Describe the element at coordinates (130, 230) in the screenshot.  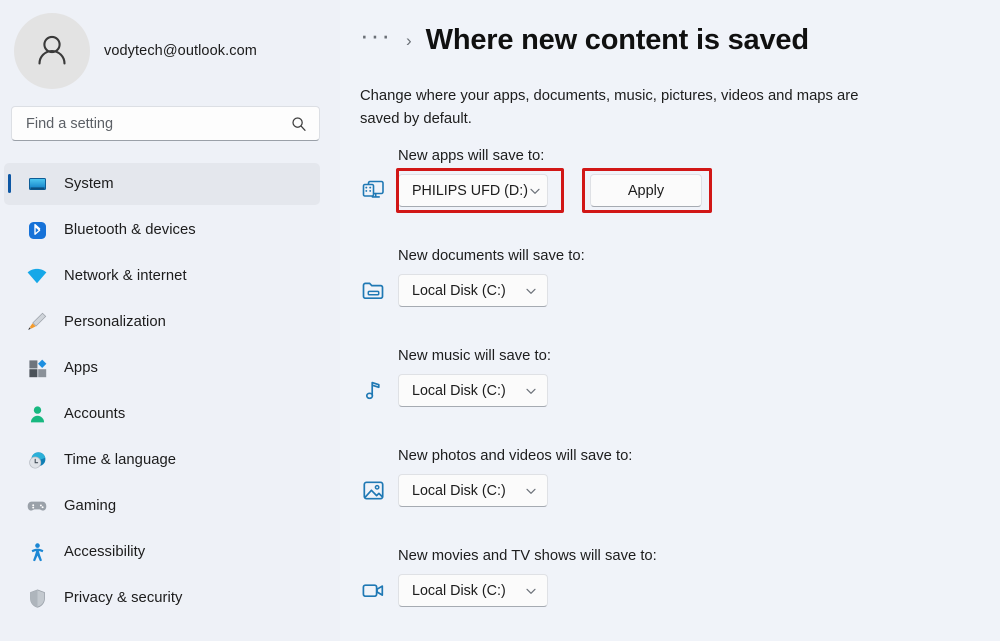
I see `sidebar-item-label: Bluetooth & devices` at that location.